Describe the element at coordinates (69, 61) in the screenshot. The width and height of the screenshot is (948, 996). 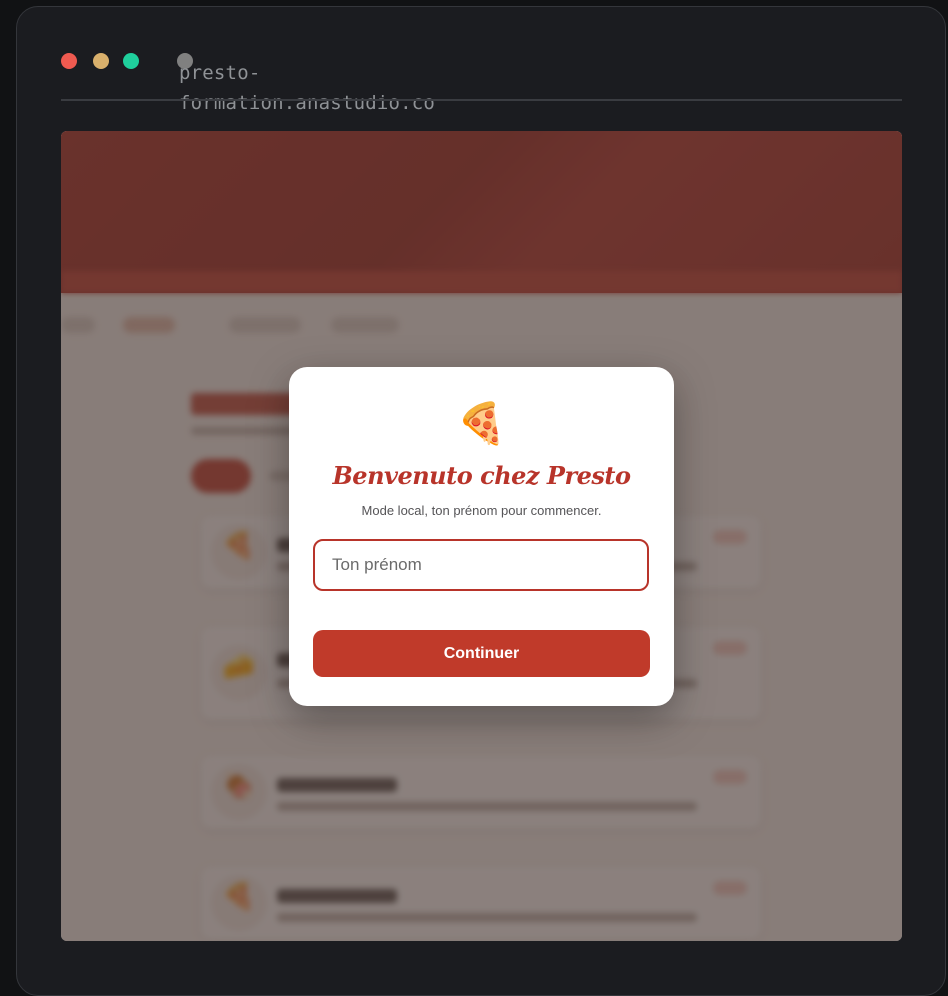
I see `close-window-dot` at that location.